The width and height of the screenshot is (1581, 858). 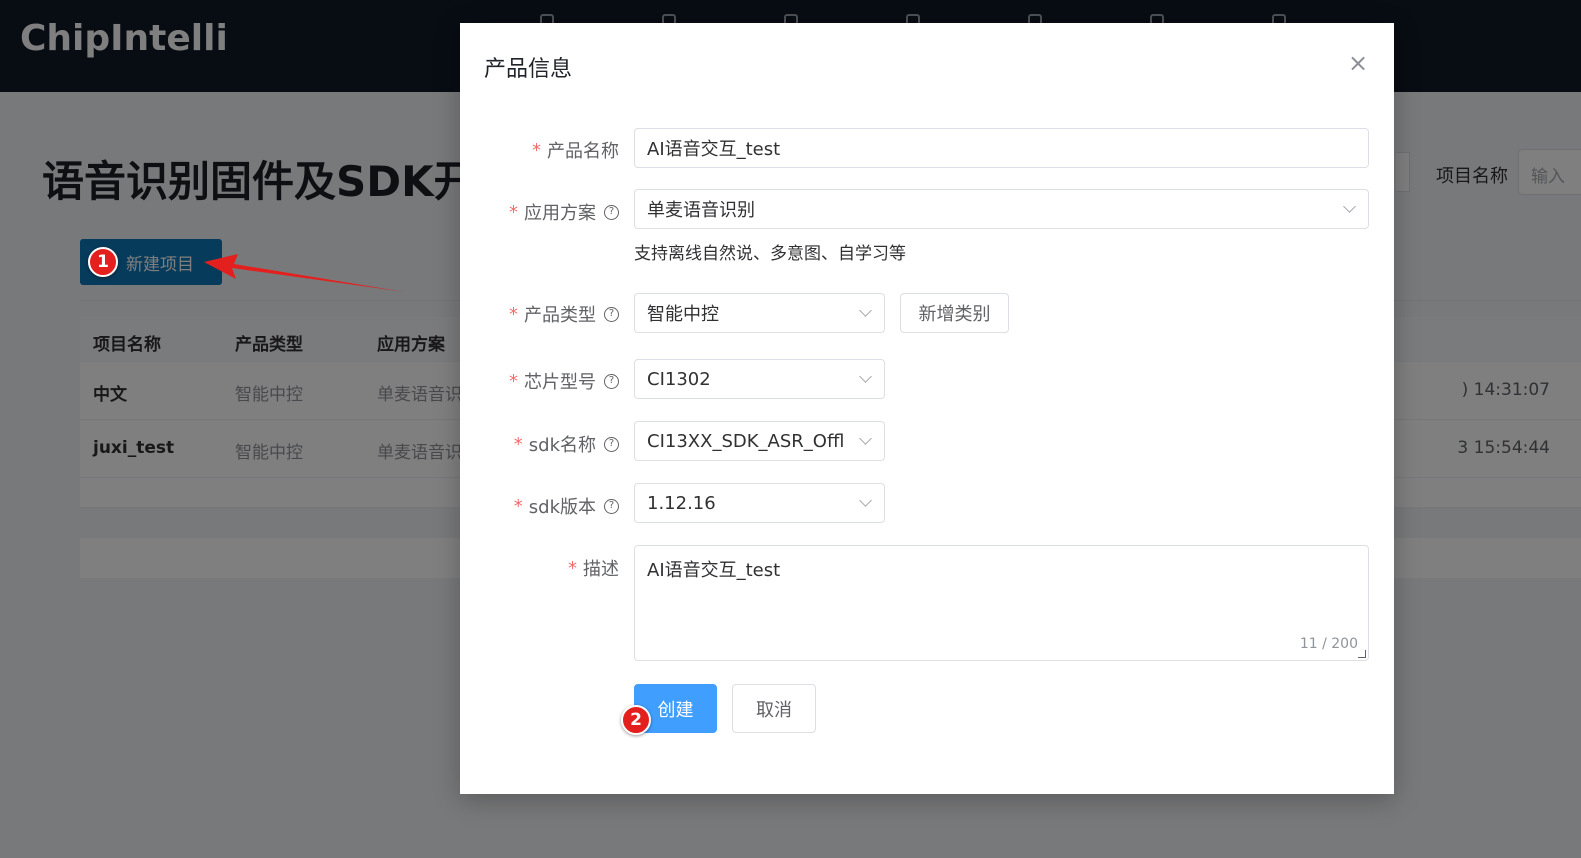 I want to click on product-name-label: * 产品名称, so click(x=575, y=150).